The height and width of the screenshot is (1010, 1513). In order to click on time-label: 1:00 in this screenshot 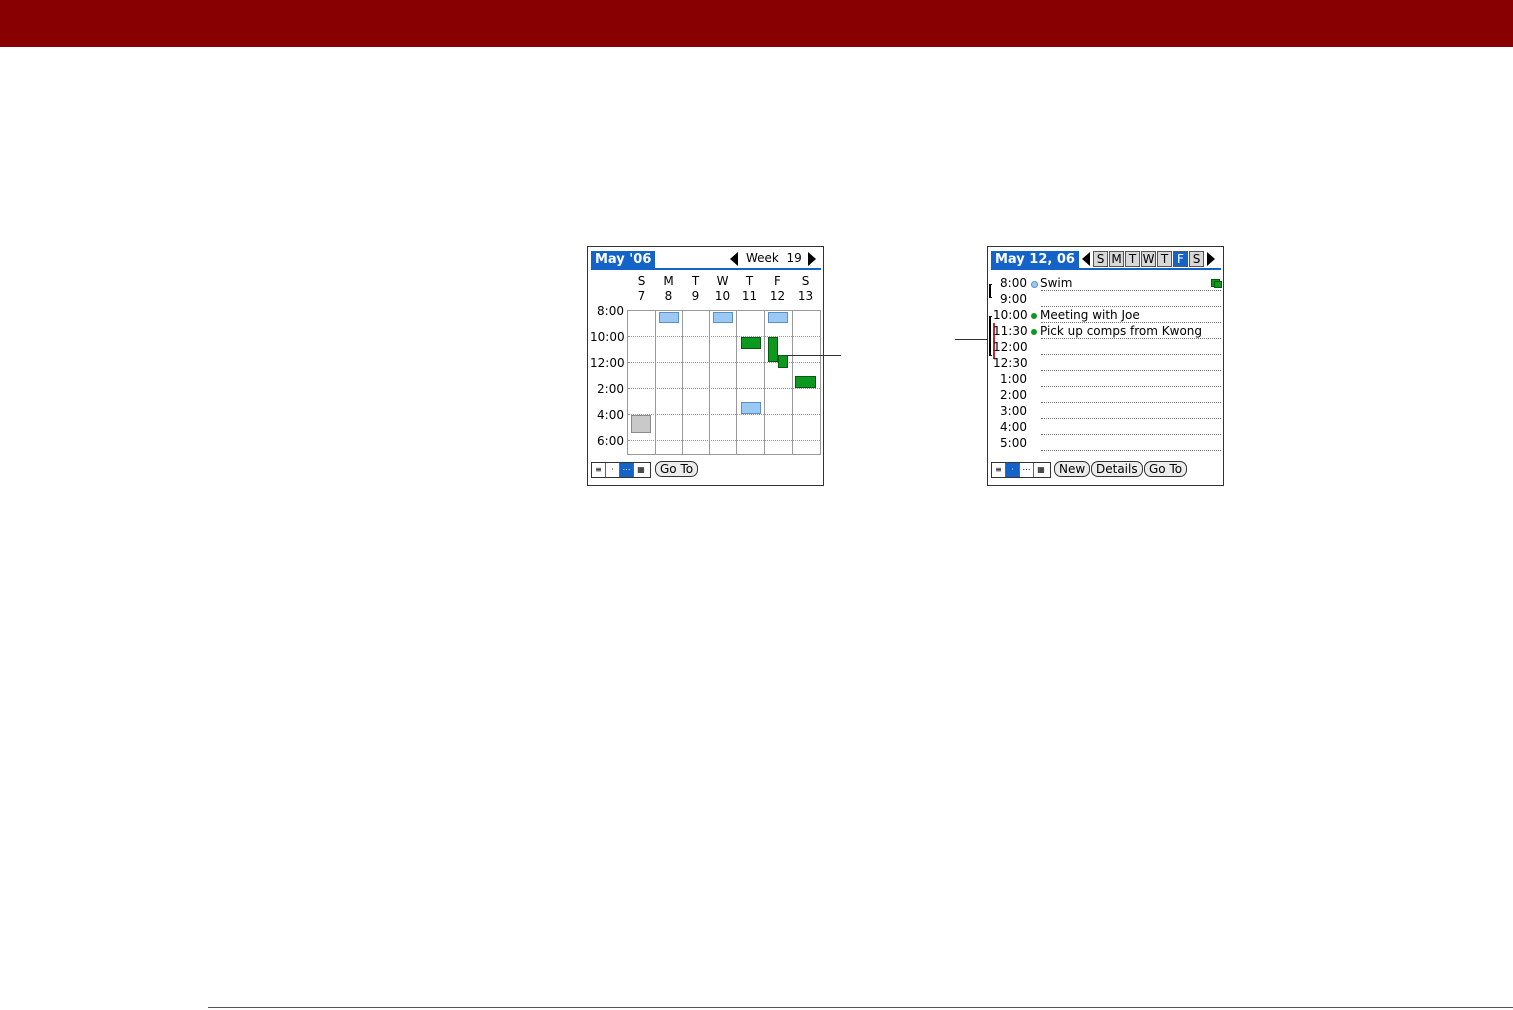, I will do `click(1013, 379)`.